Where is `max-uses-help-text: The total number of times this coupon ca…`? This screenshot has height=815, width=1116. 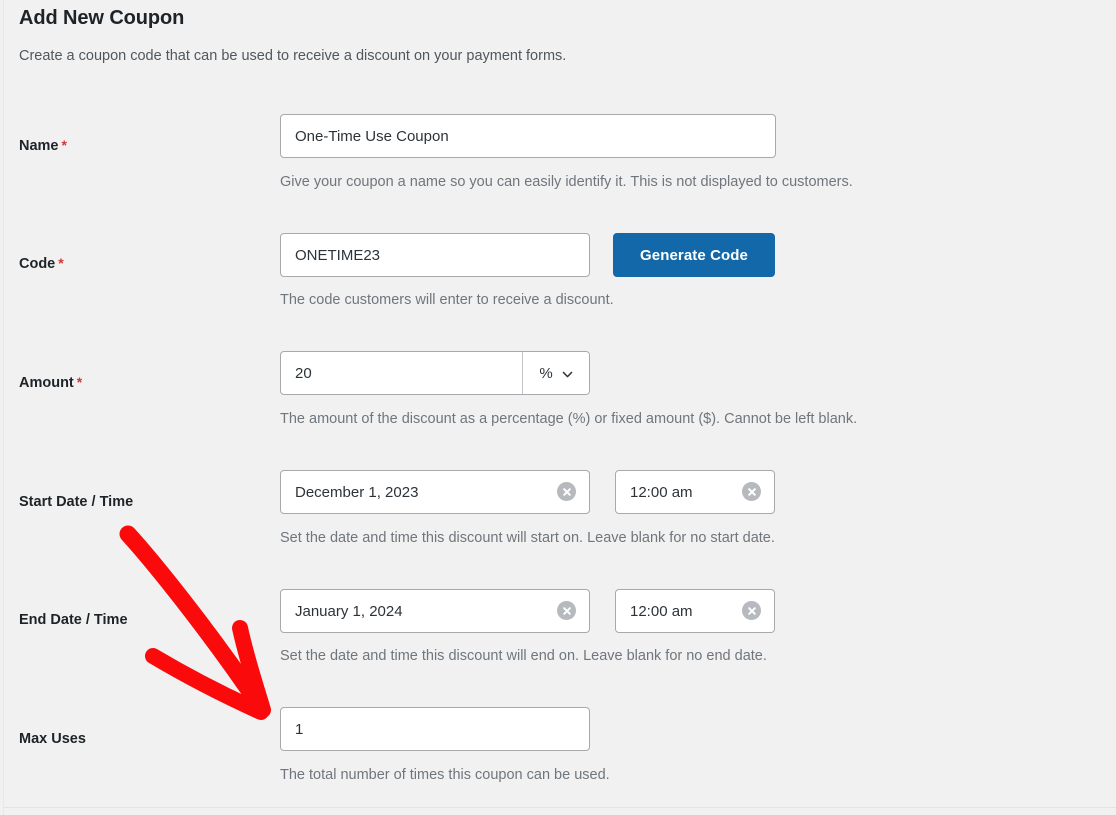 max-uses-help-text: The total number of times this coupon ca… is located at coordinates (445, 775).